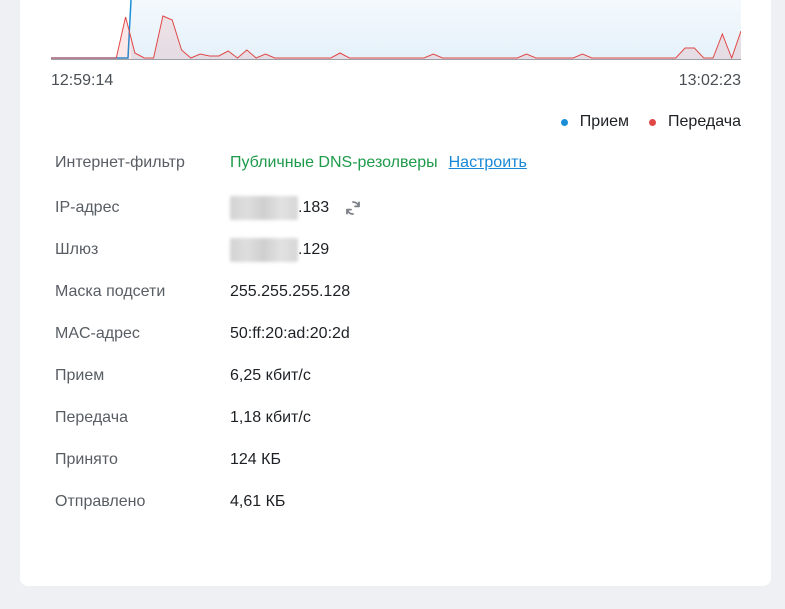 The height and width of the screenshot is (609, 785). What do you see at coordinates (120, 162) in the screenshot?
I see `row-label: Интернет-фильтр` at bounding box center [120, 162].